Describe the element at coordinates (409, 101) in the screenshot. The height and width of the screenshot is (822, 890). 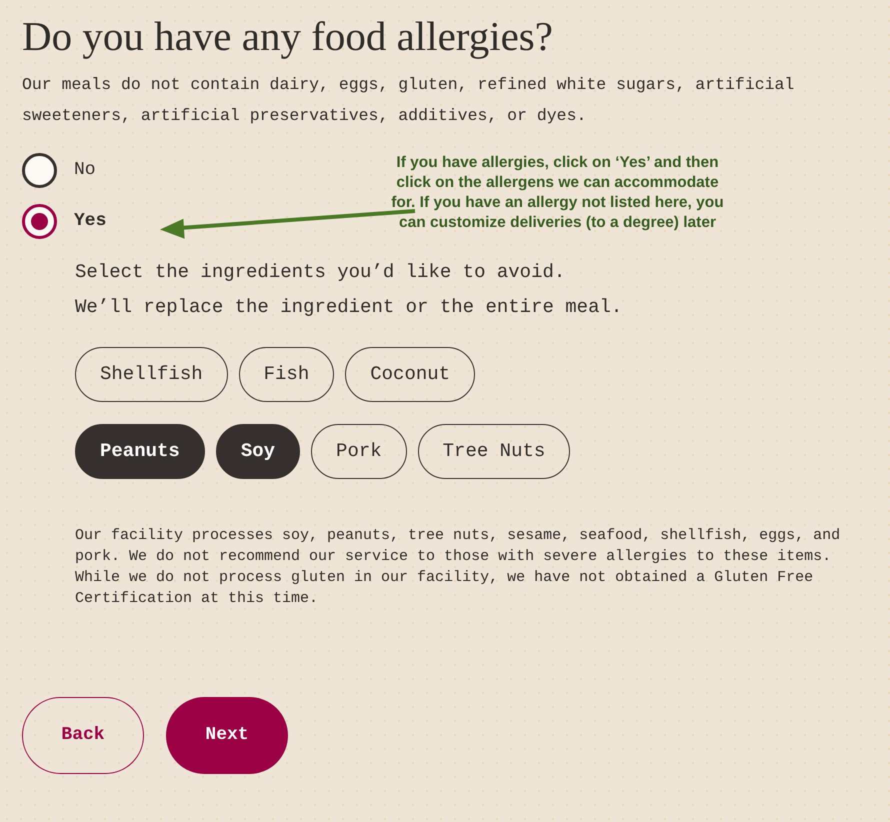
I see `intro-text: Our meals do not contain dairy, eggs, gluten, refined white sugars, artificial sweeteners, artificial preservatives, additives, or dyes.` at that location.